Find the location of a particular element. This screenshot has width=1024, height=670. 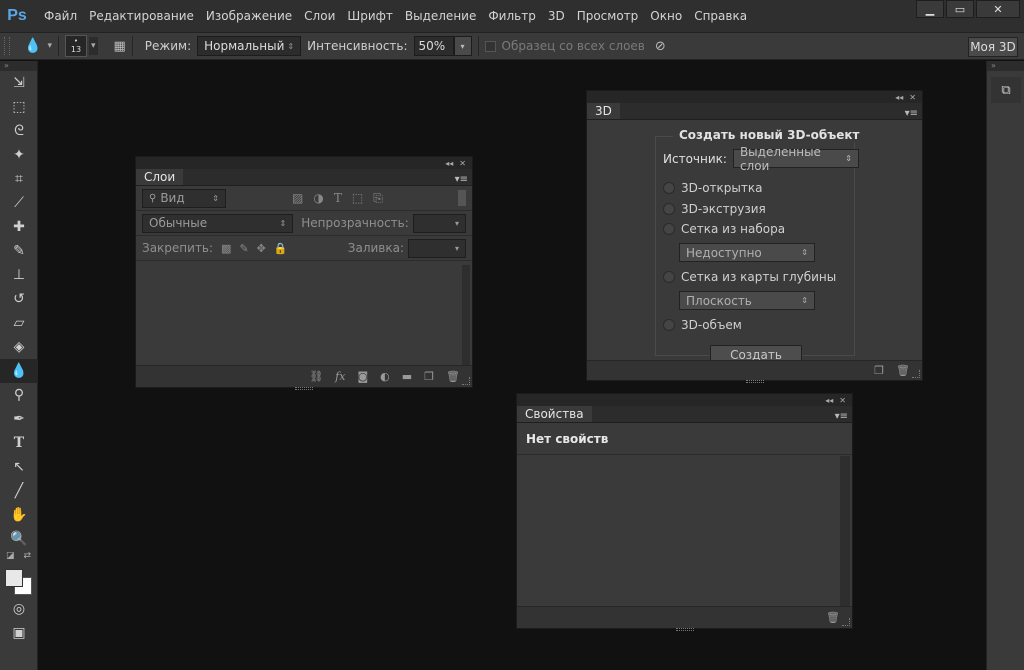

shape-filter-icon: ⬚ is located at coordinates (357, 198).